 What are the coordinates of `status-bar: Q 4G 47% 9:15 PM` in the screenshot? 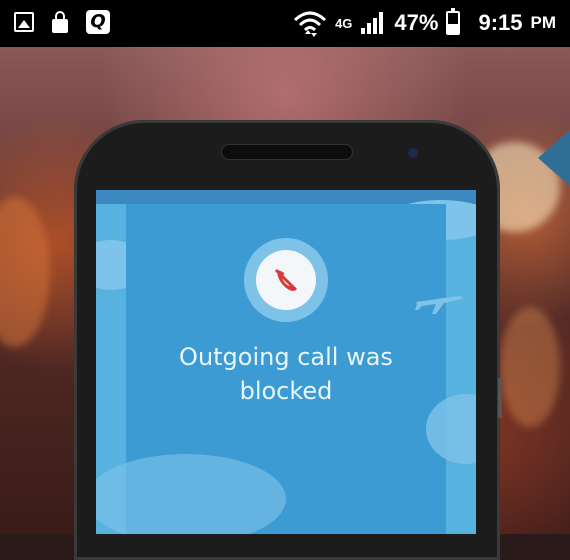 It's located at (285, 23).